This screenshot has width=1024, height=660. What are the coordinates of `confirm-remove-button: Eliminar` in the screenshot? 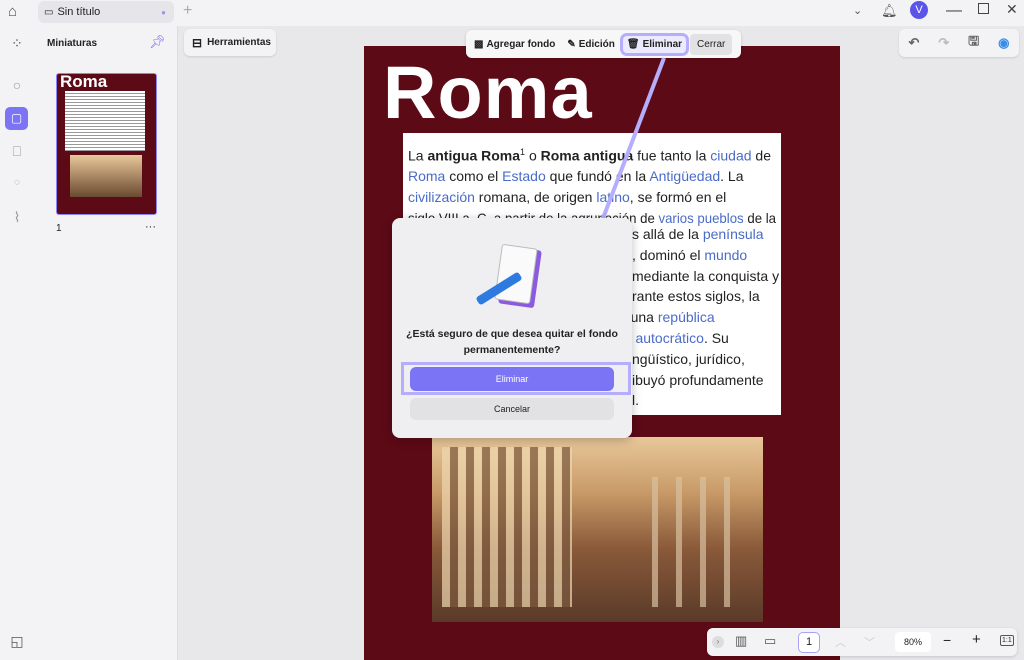 It's located at (512, 379).